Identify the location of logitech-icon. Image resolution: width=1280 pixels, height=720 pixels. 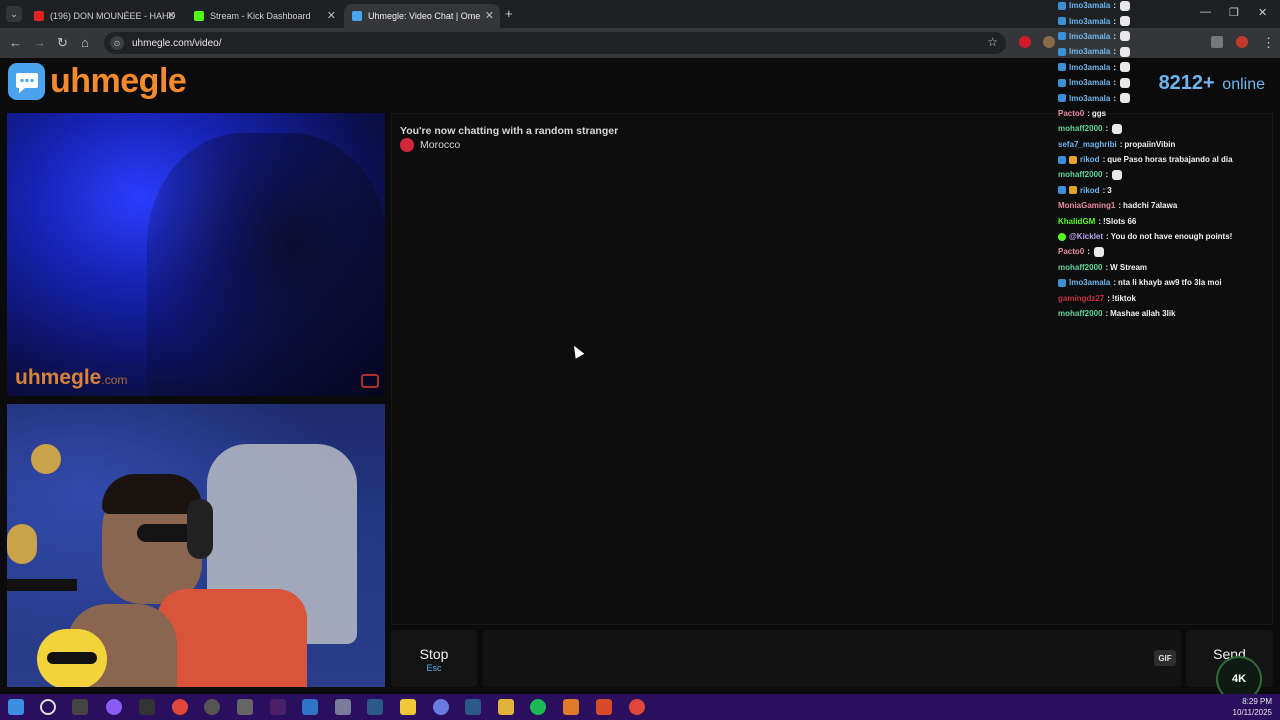
(147, 707).